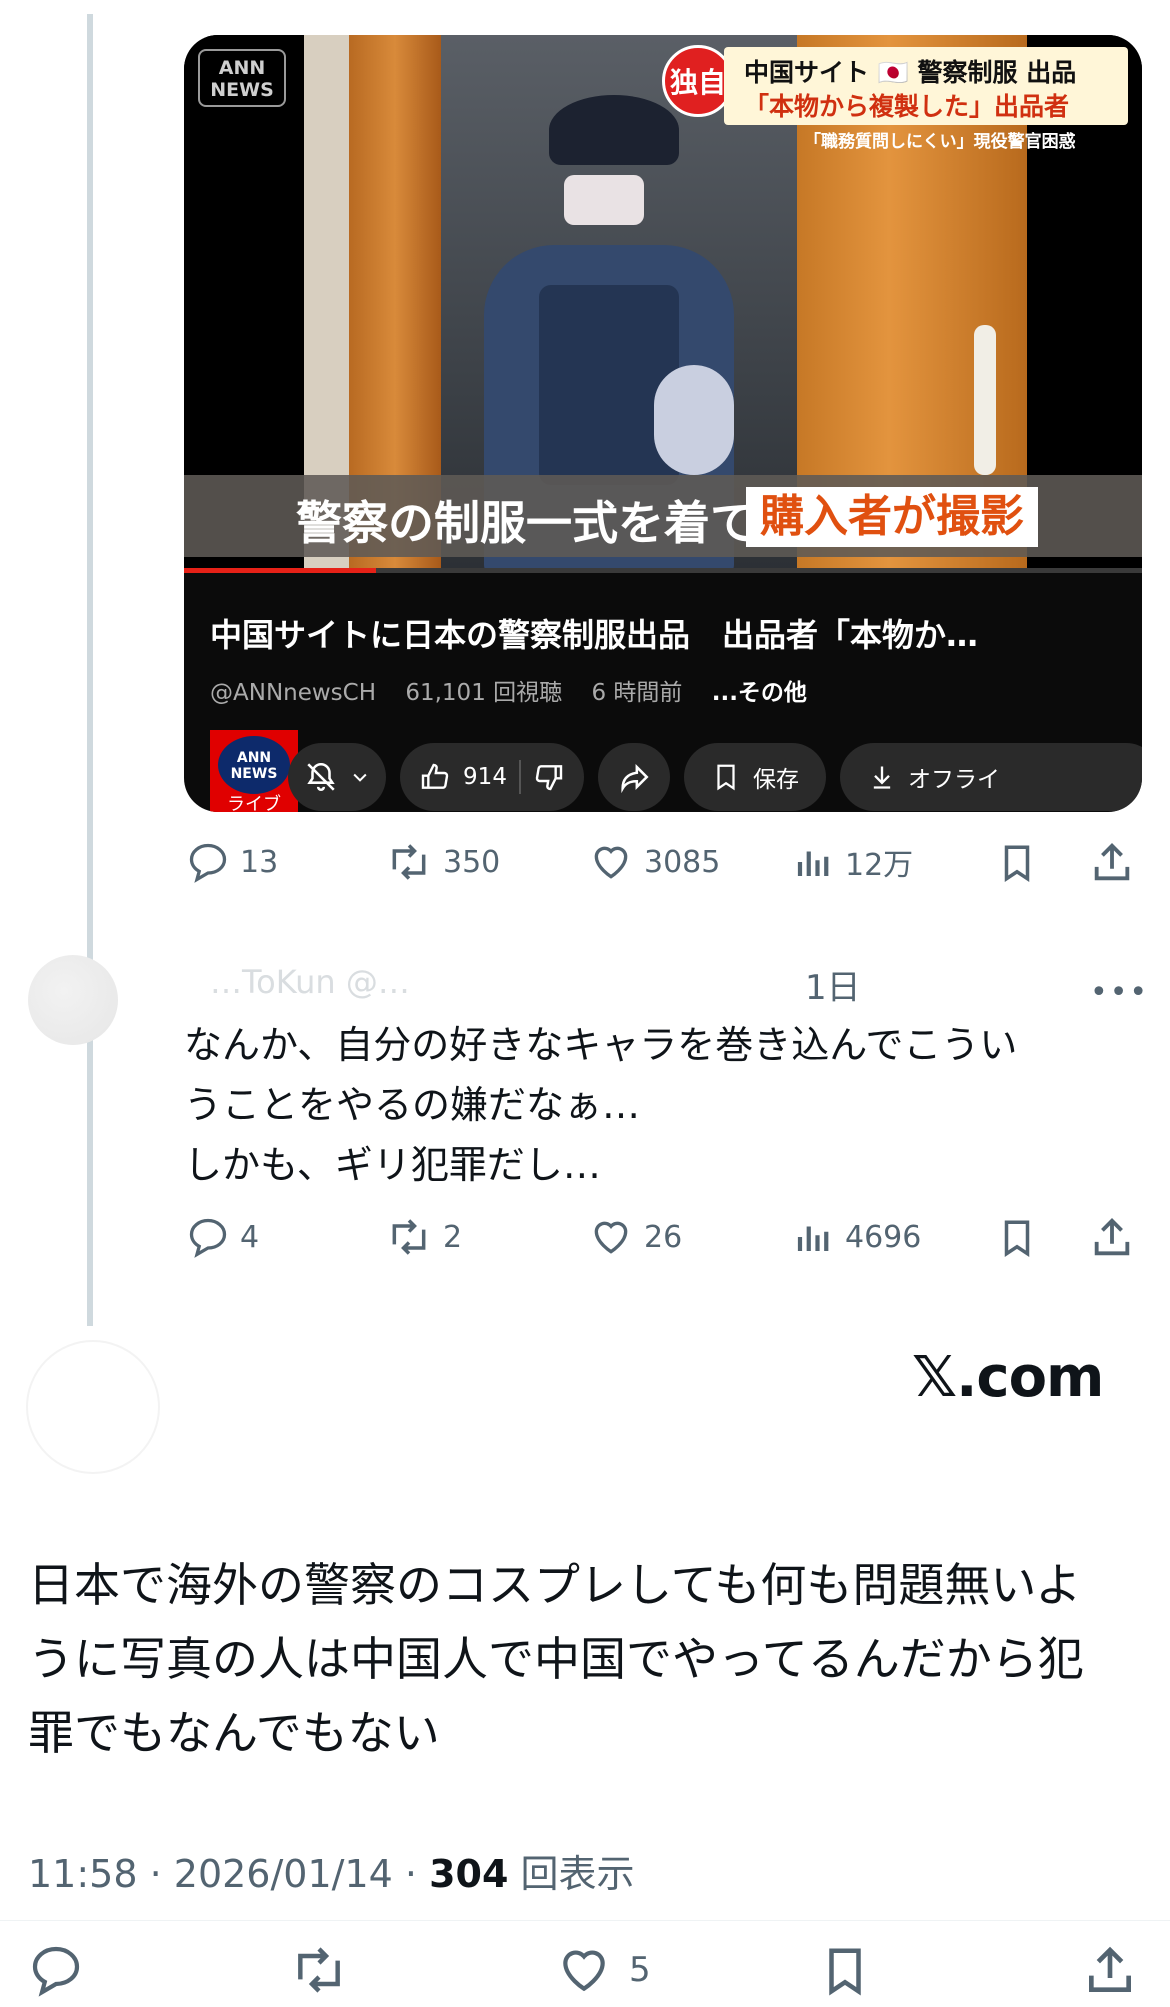  What do you see at coordinates (93, 1407) in the screenshot?
I see `author-avatar-ghost` at bounding box center [93, 1407].